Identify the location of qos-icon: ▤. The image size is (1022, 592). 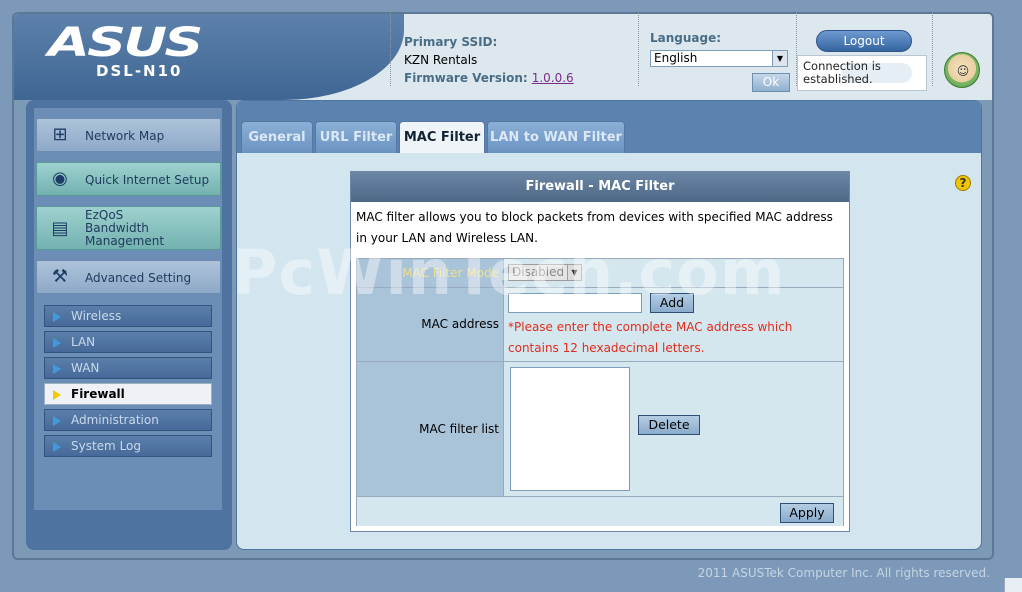
(60, 228).